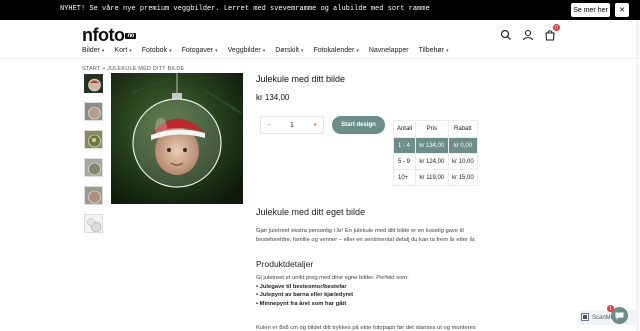 The width and height of the screenshot is (640, 331). I want to click on nav-item-navnelapper: Navnelapper, so click(389, 50).